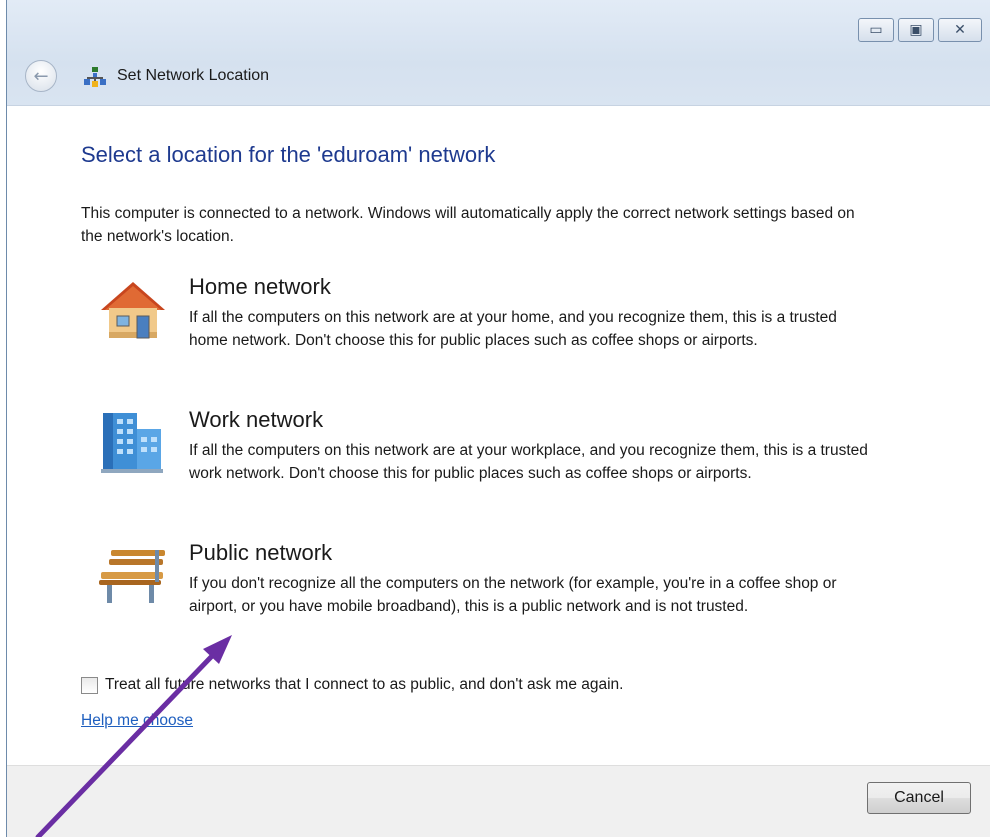 This screenshot has width=990, height=837. What do you see at coordinates (132, 576) in the screenshot?
I see `park-bench-icon` at bounding box center [132, 576].